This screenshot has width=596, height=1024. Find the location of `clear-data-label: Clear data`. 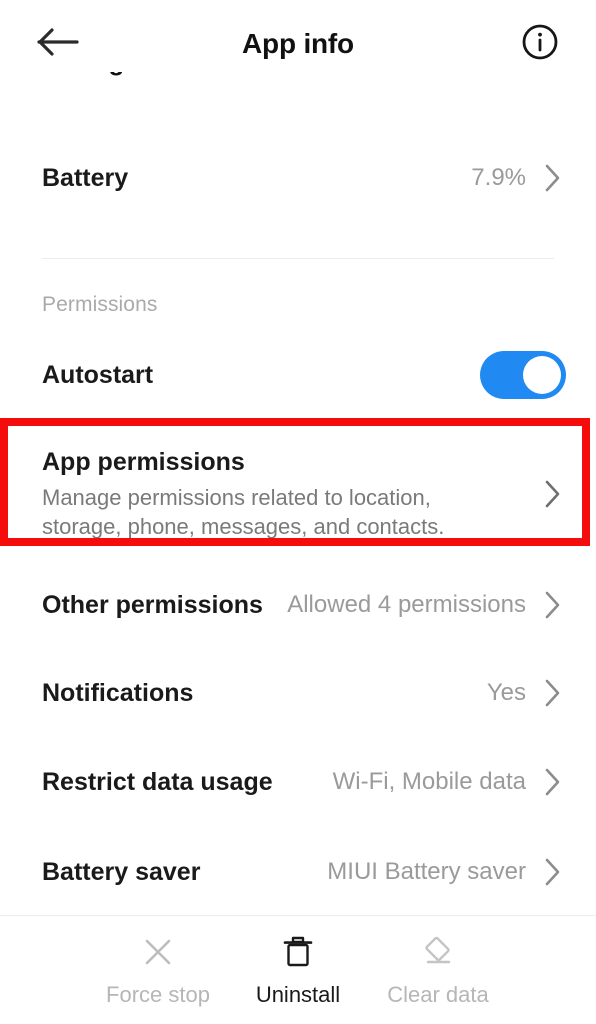

clear-data-label: Clear data is located at coordinates (438, 994).